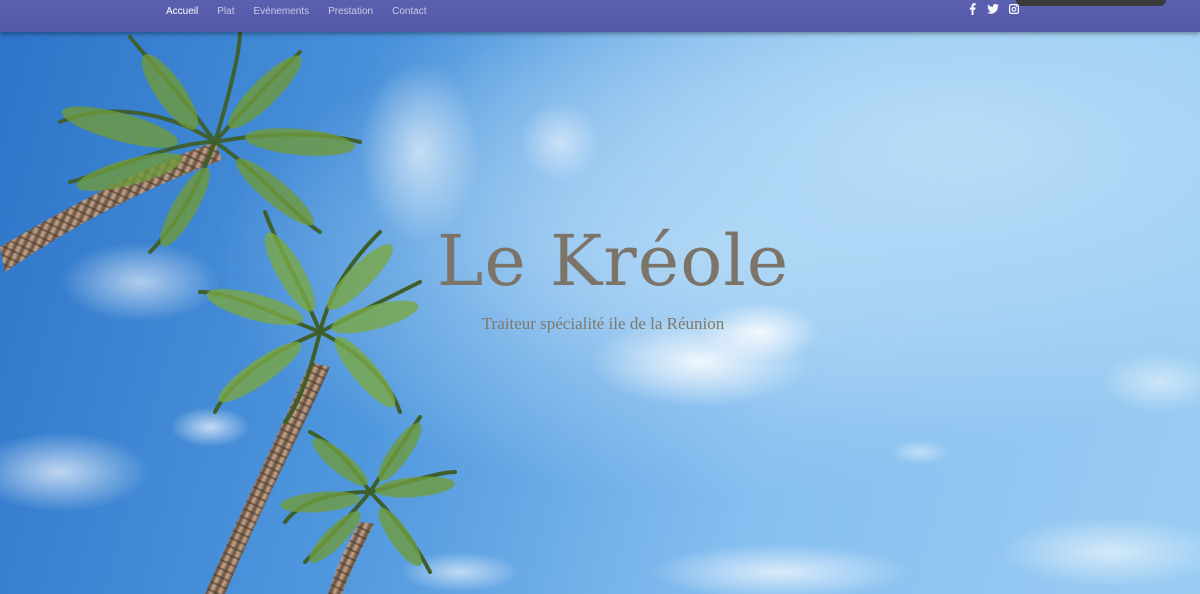  I want to click on nav-link-prestation: Prestation, so click(350, 11).